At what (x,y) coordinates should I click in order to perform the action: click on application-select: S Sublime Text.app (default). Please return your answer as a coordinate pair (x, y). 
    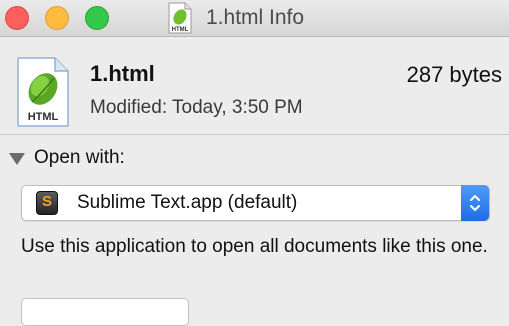
    Looking at the image, I should click on (255, 203).